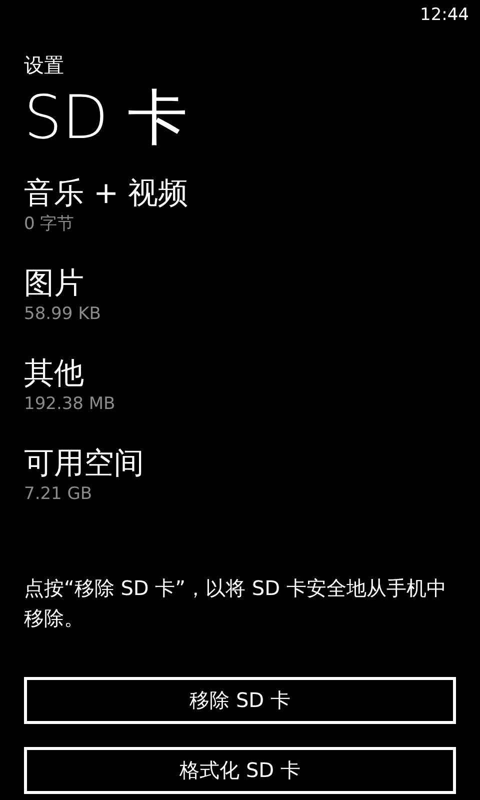  What do you see at coordinates (106, 118) in the screenshot?
I see `page-title: SD 卡` at bounding box center [106, 118].